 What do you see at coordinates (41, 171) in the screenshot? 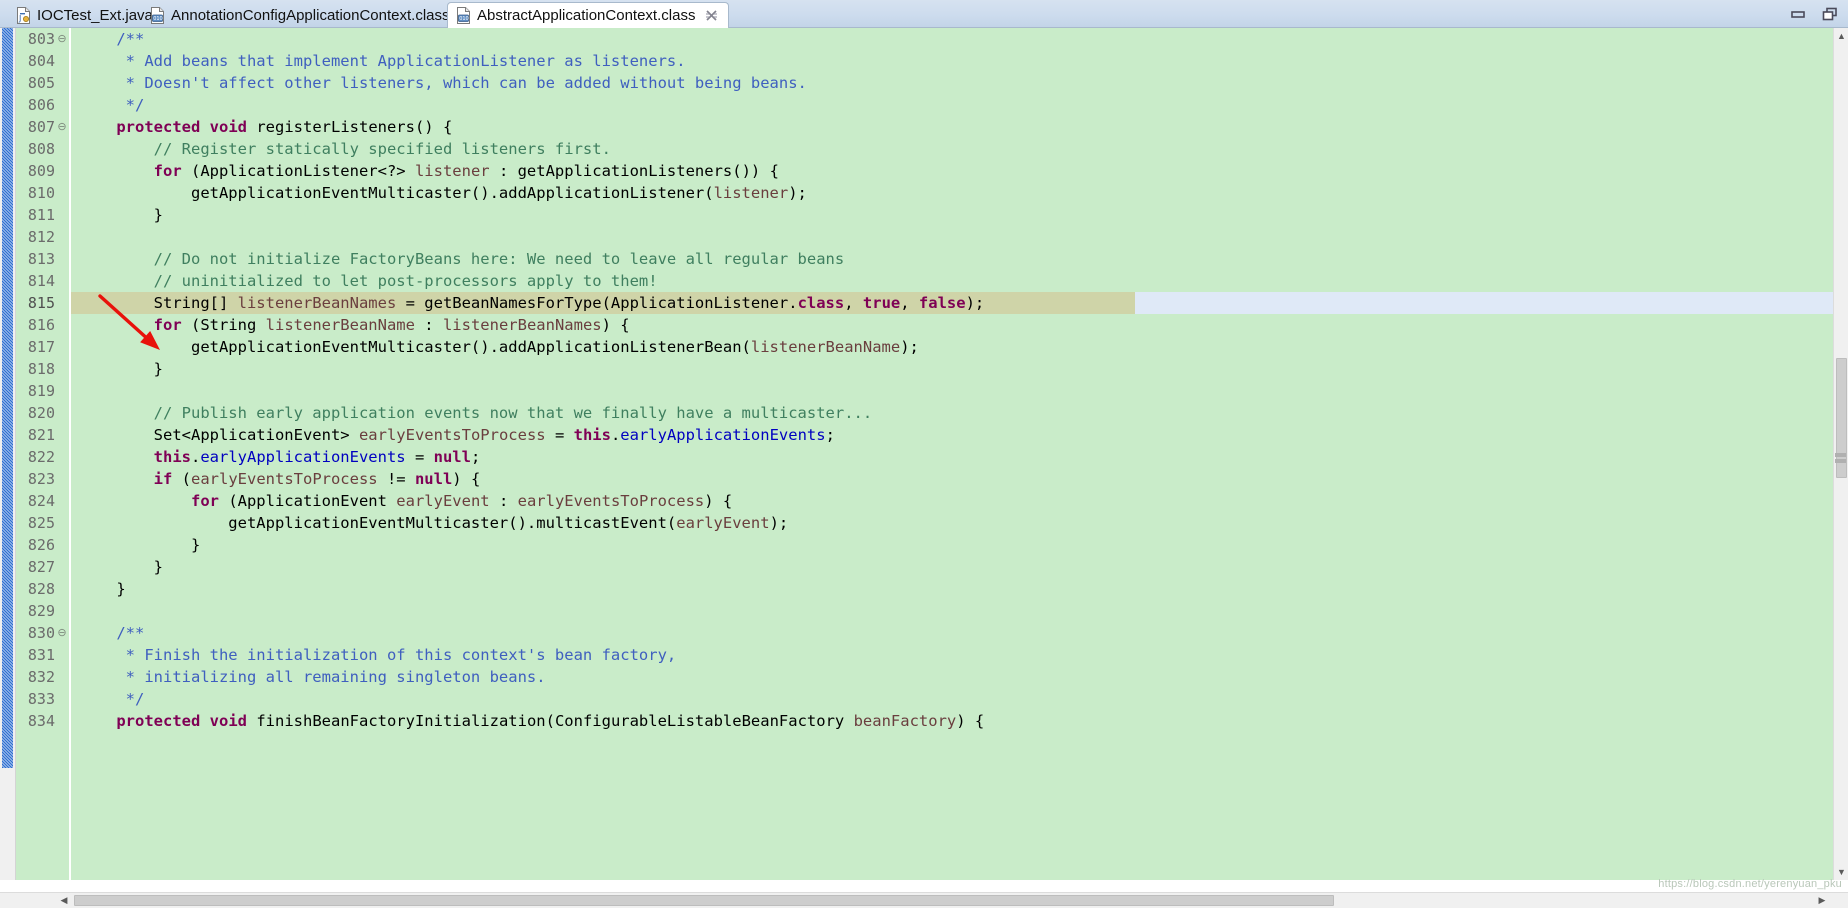
I see `line-number: 809` at bounding box center [41, 171].